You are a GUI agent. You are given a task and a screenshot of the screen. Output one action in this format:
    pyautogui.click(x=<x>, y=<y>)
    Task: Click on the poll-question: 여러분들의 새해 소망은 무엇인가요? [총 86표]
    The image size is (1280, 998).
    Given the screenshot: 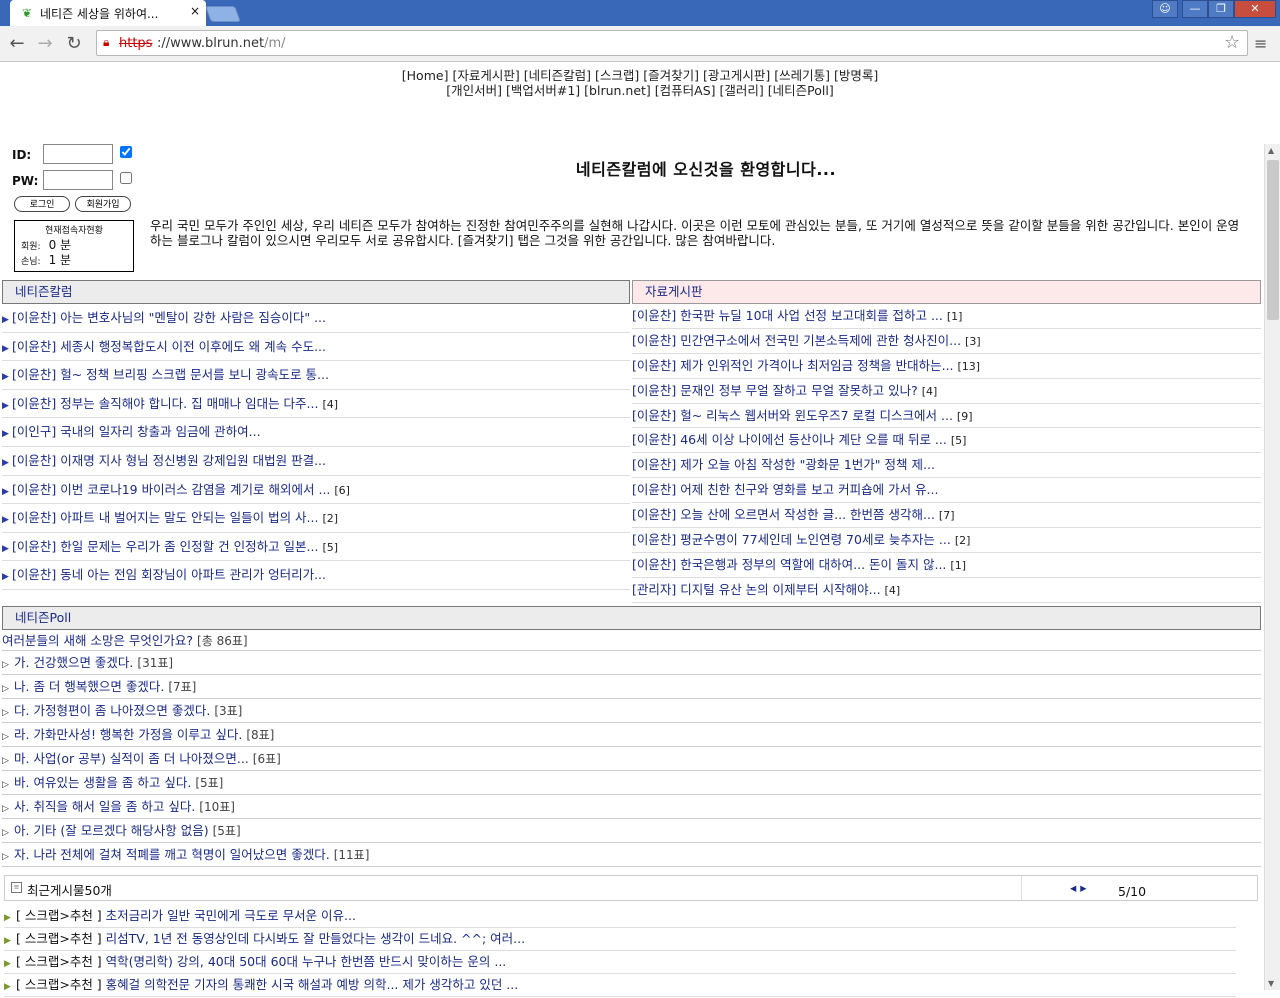 What is the action you would take?
    pyautogui.click(x=631, y=640)
    